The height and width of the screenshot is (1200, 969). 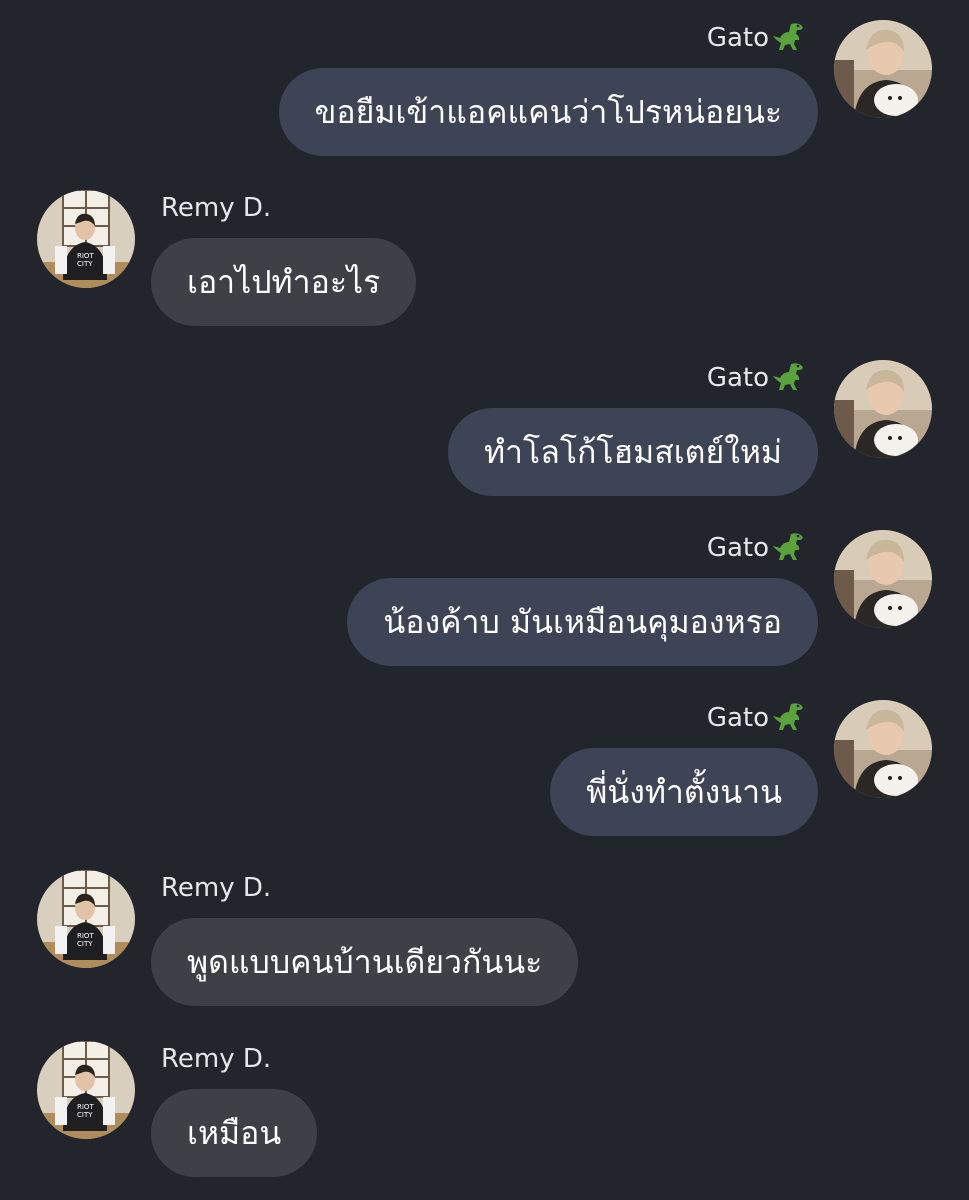 I want to click on message-bubble: เอาไปทำอะไร, so click(x=284, y=282).